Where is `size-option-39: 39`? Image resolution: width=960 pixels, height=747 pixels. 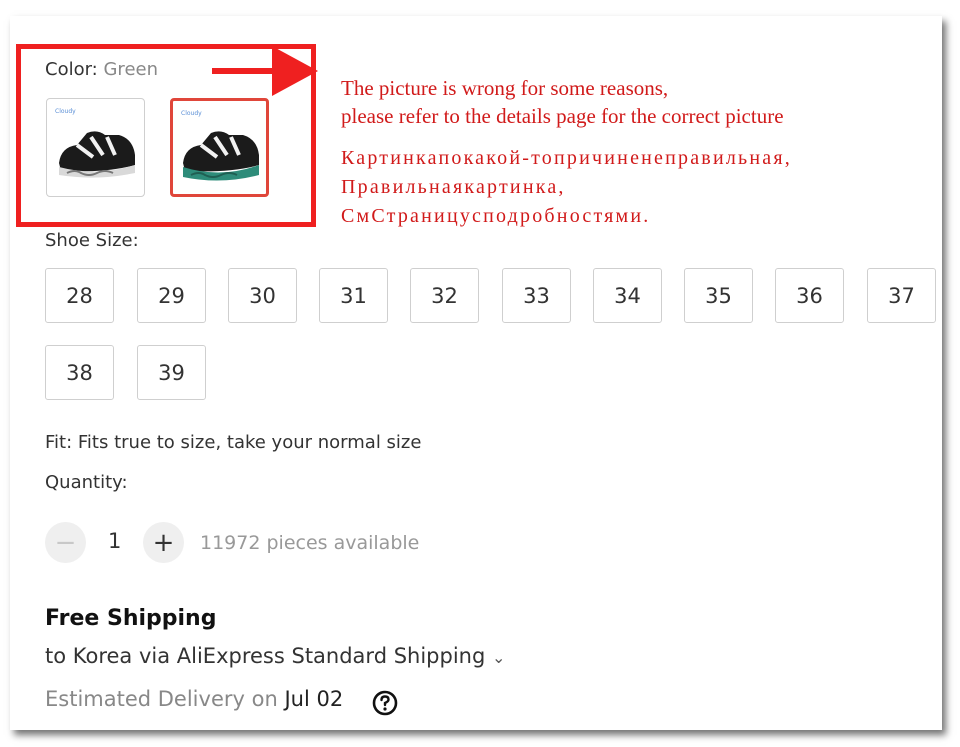 size-option-39: 39 is located at coordinates (171, 372).